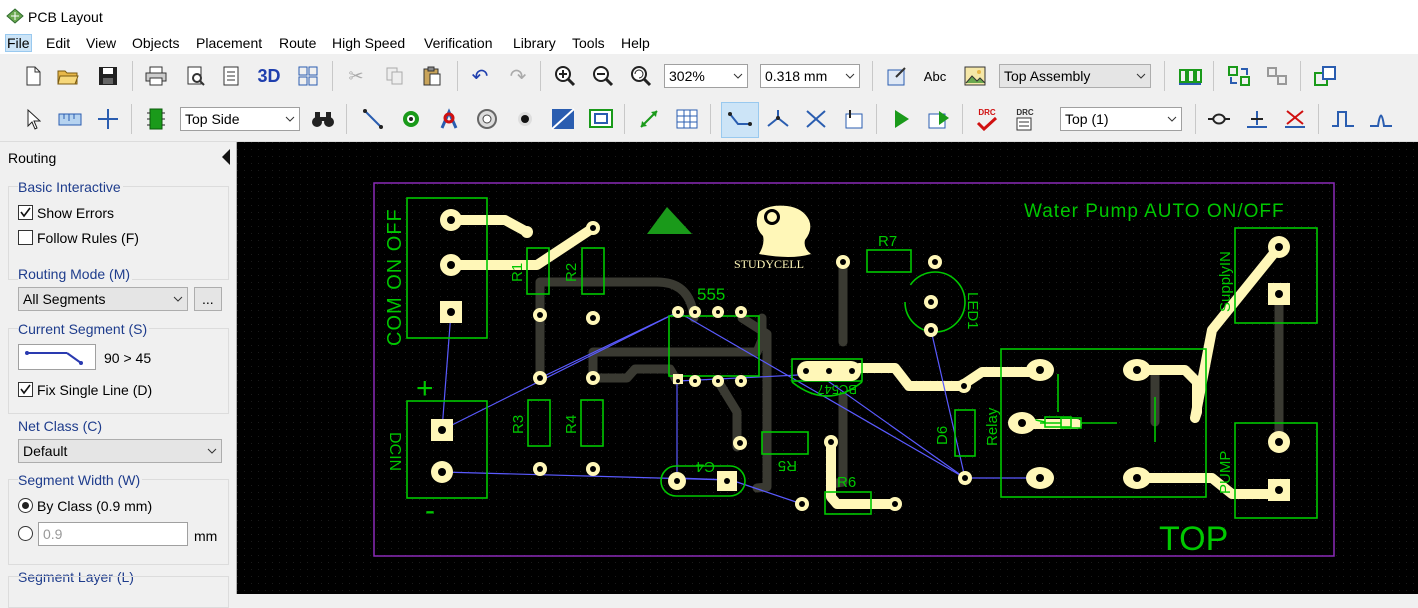 This screenshot has height=608, width=1418. I want to click on radio-selected-icon, so click(25, 505).